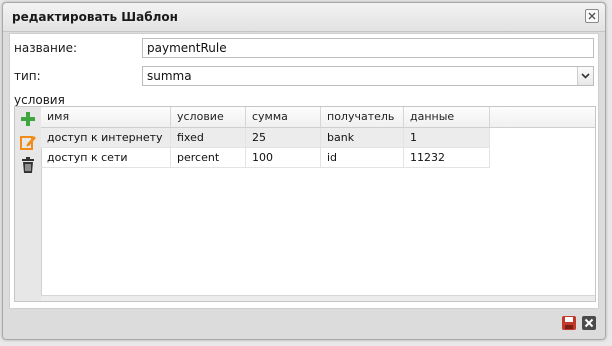 The width and height of the screenshot is (612, 346). I want to click on cell-data: 1, so click(447, 137).